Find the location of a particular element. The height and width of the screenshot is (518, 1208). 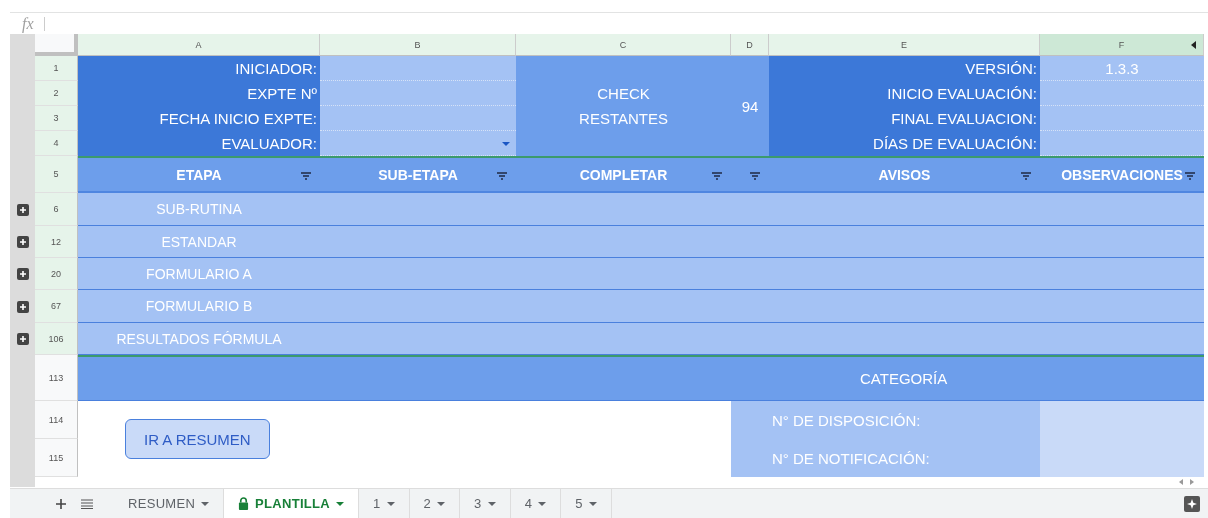

check-label: RESTANTES is located at coordinates (623, 119).